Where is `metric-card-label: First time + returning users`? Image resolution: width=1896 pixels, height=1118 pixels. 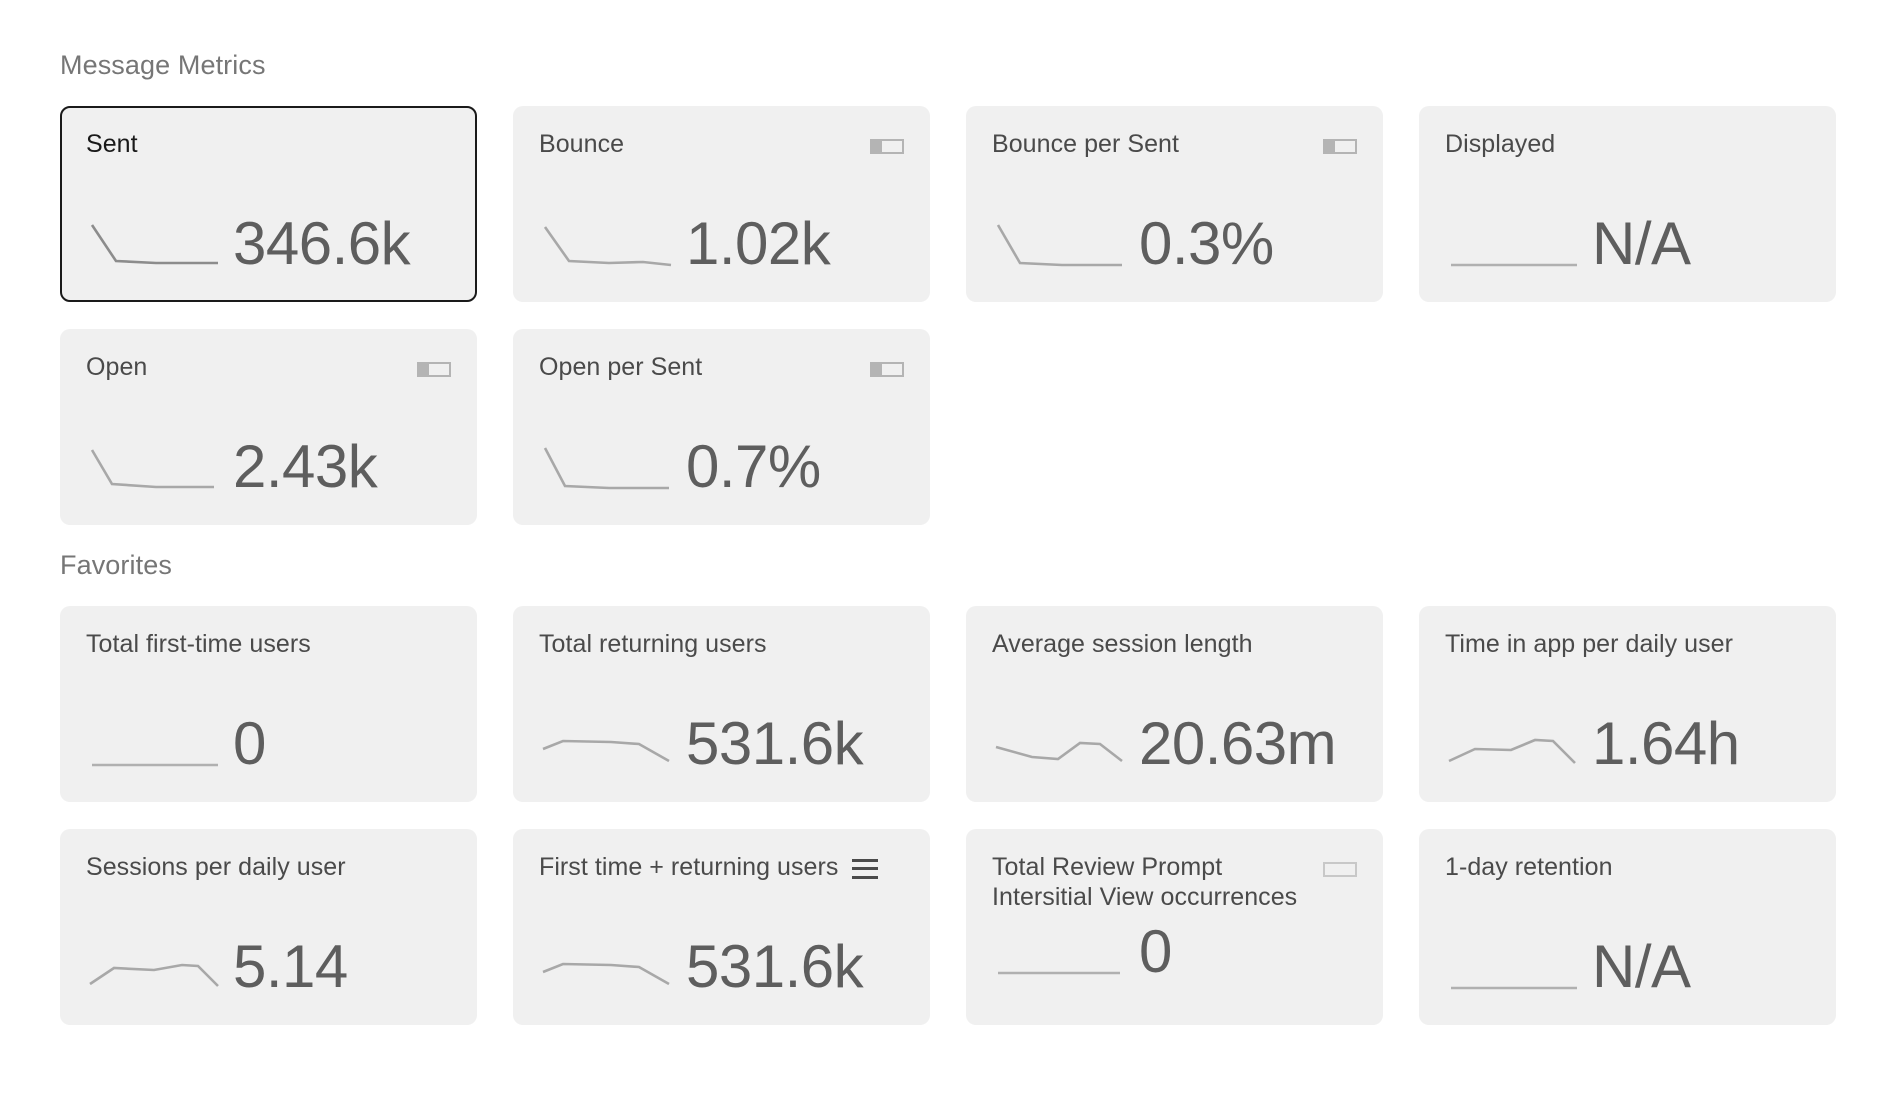 metric-card-label: First time + returning users is located at coordinates (689, 867).